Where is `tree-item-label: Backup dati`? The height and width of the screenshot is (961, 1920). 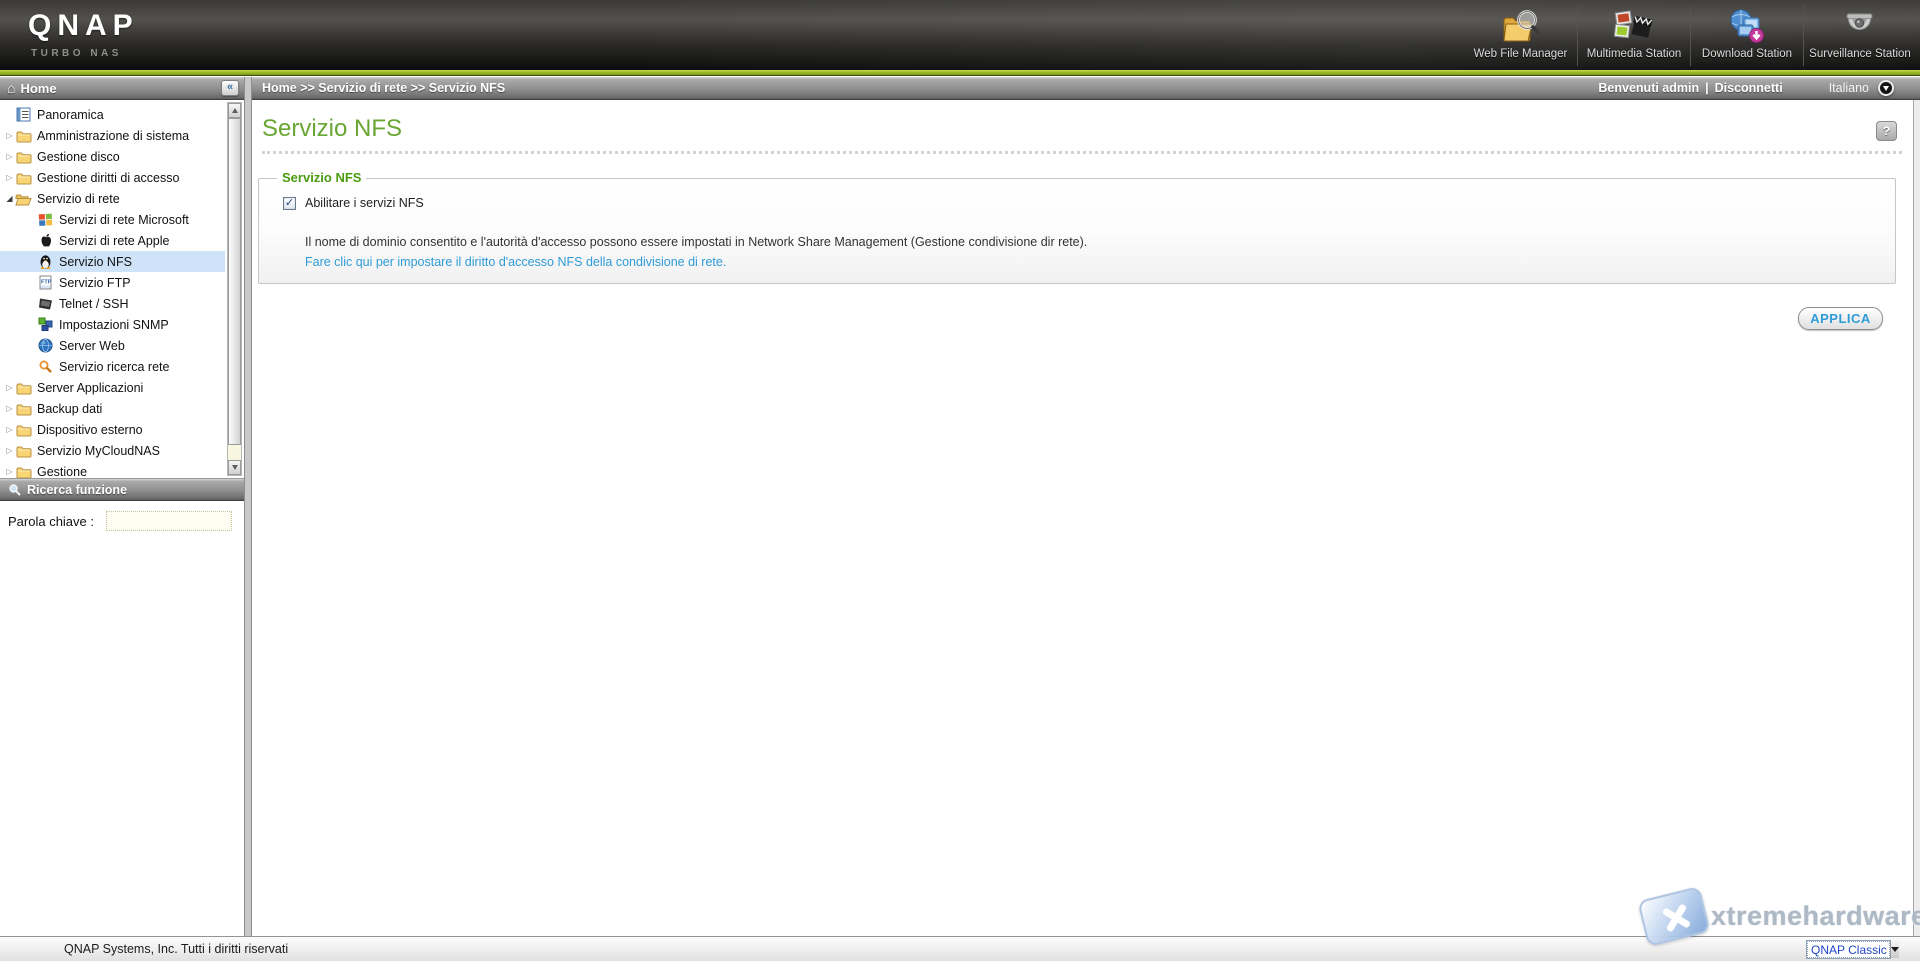
tree-item-label: Backup dati is located at coordinates (70, 408).